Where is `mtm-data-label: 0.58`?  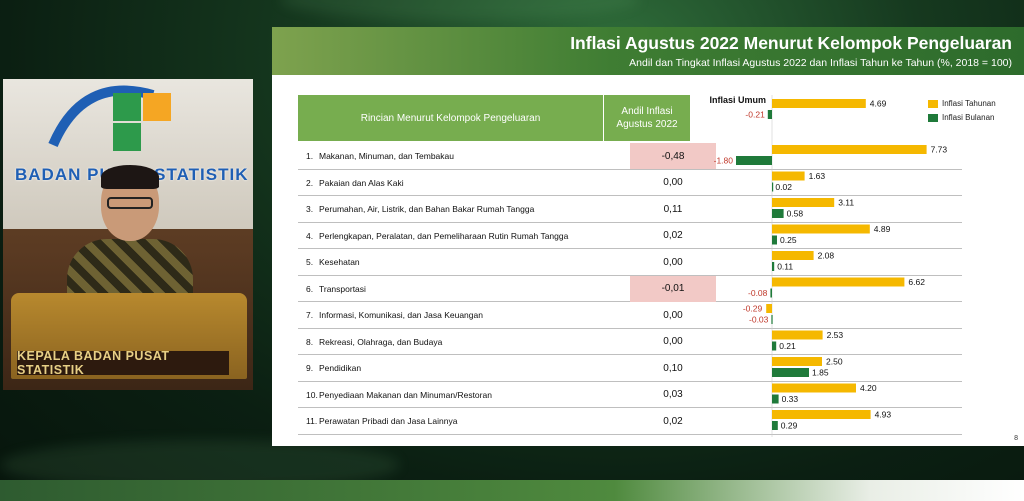
mtm-data-label: 0.58 is located at coordinates (795, 214).